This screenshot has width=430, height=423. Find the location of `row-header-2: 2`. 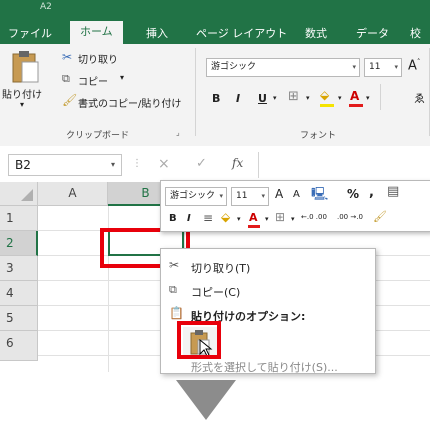

row-header-2: 2 is located at coordinates (19, 243).